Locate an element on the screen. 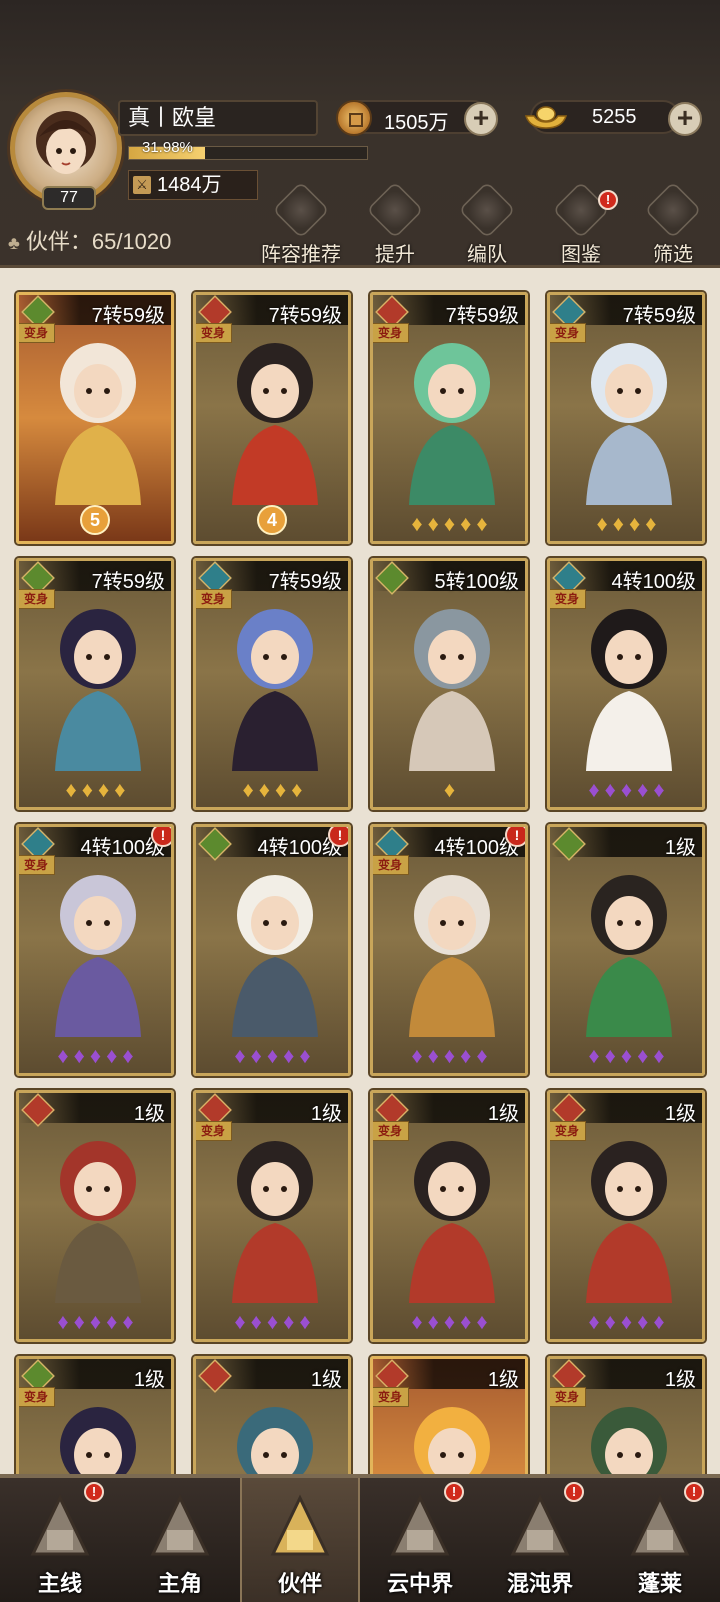  combat-power-value: 1484万 is located at coordinates (189, 185).